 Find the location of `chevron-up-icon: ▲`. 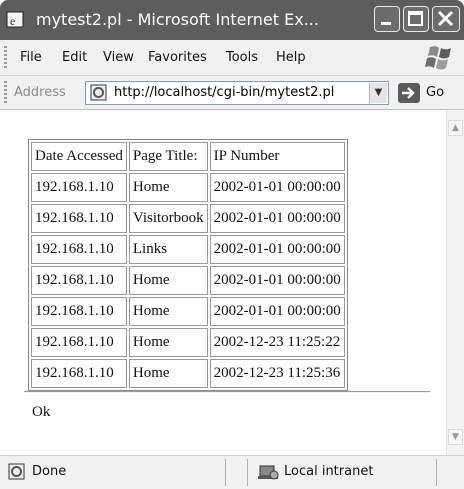

chevron-up-icon: ▲ is located at coordinates (455, 128).